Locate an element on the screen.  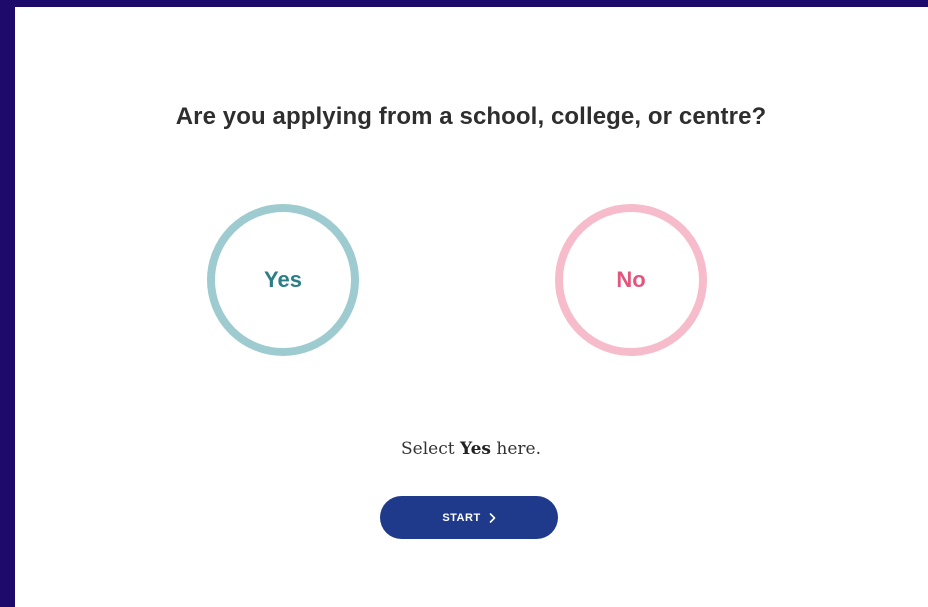
instruction-prefix: Select is located at coordinates (430, 449).